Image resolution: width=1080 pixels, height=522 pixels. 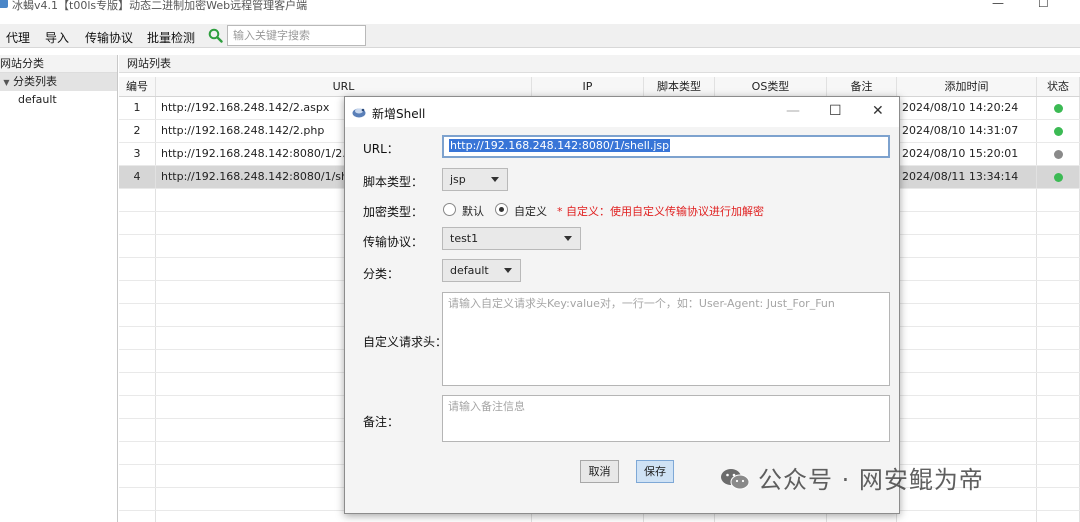 What do you see at coordinates (560, 145) in the screenshot?
I see `url-input-value: http://192.168.248.142:8080/1/shell.jsp` at bounding box center [560, 145].